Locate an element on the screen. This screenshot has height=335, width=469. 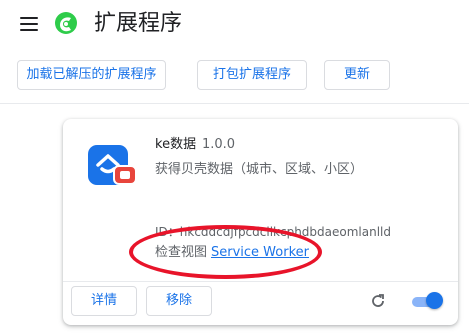
extension-version: 1.0.0 is located at coordinates (219, 144).